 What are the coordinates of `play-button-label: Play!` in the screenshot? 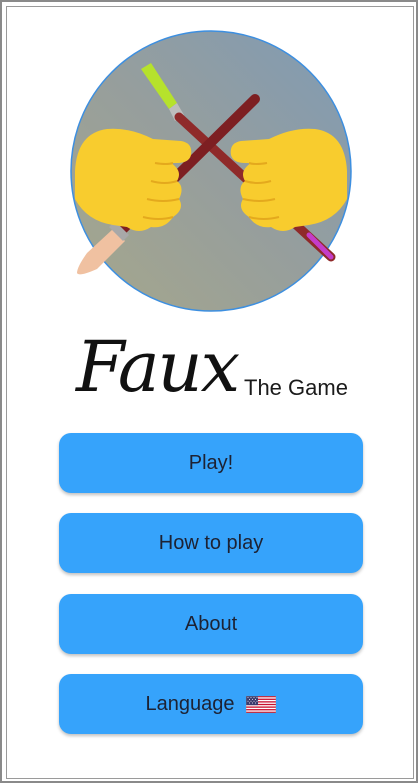 It's located at (211, 462).